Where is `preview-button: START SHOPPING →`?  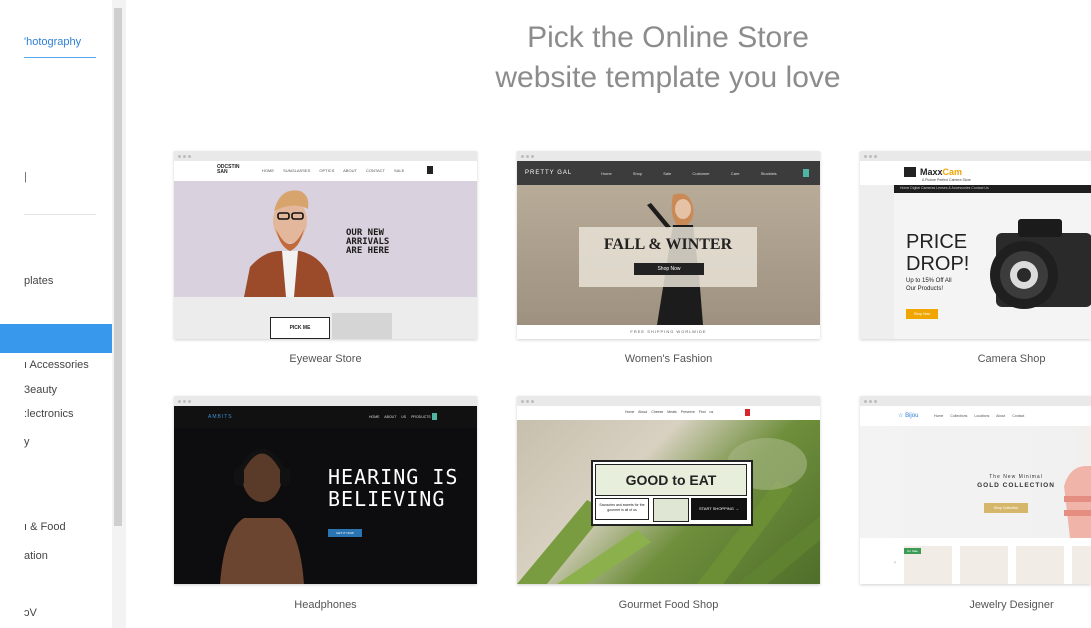 preview-button: START SHOPPING → is located at coordinates (719, 509).